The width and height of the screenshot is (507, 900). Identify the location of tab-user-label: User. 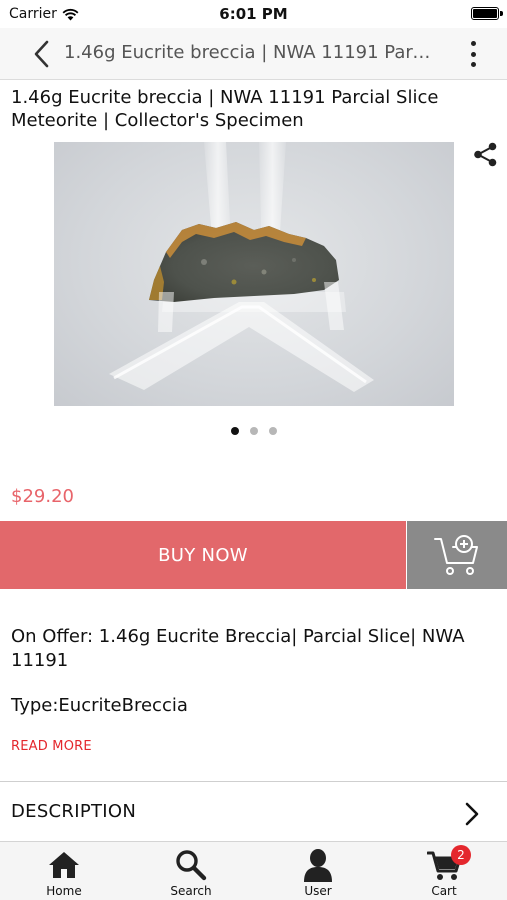
(318, 891).